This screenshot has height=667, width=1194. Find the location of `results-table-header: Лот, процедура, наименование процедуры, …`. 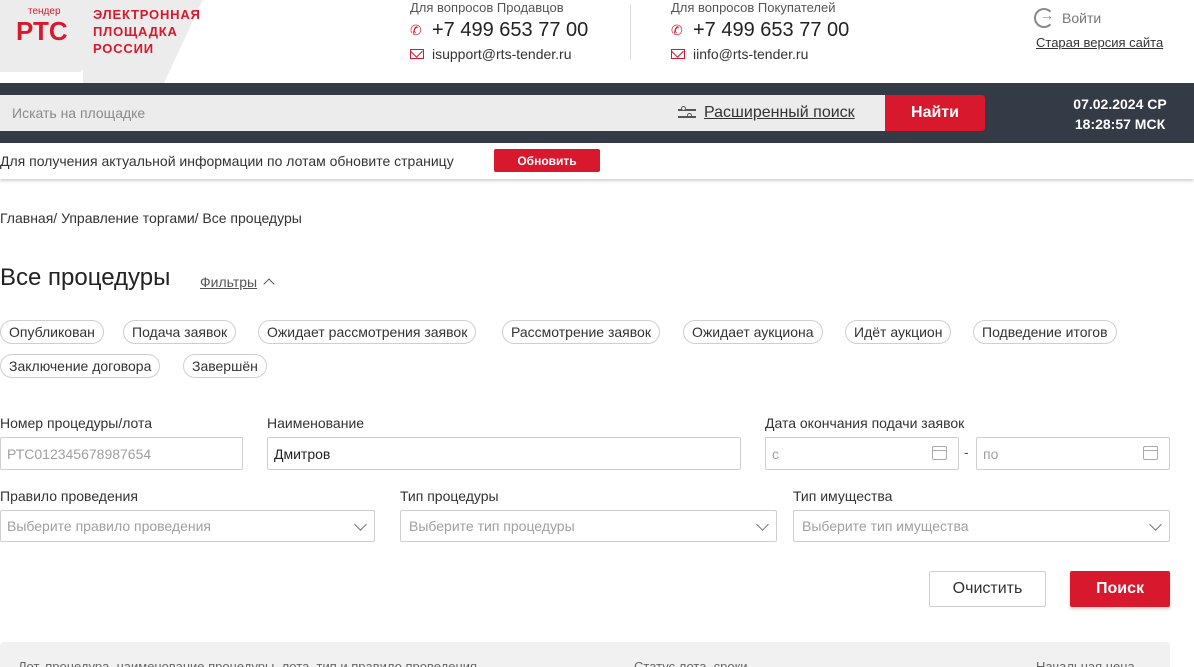

results-table-header: Лот, процедура, наименование процедуры, … is located at coordinates (585, 654).